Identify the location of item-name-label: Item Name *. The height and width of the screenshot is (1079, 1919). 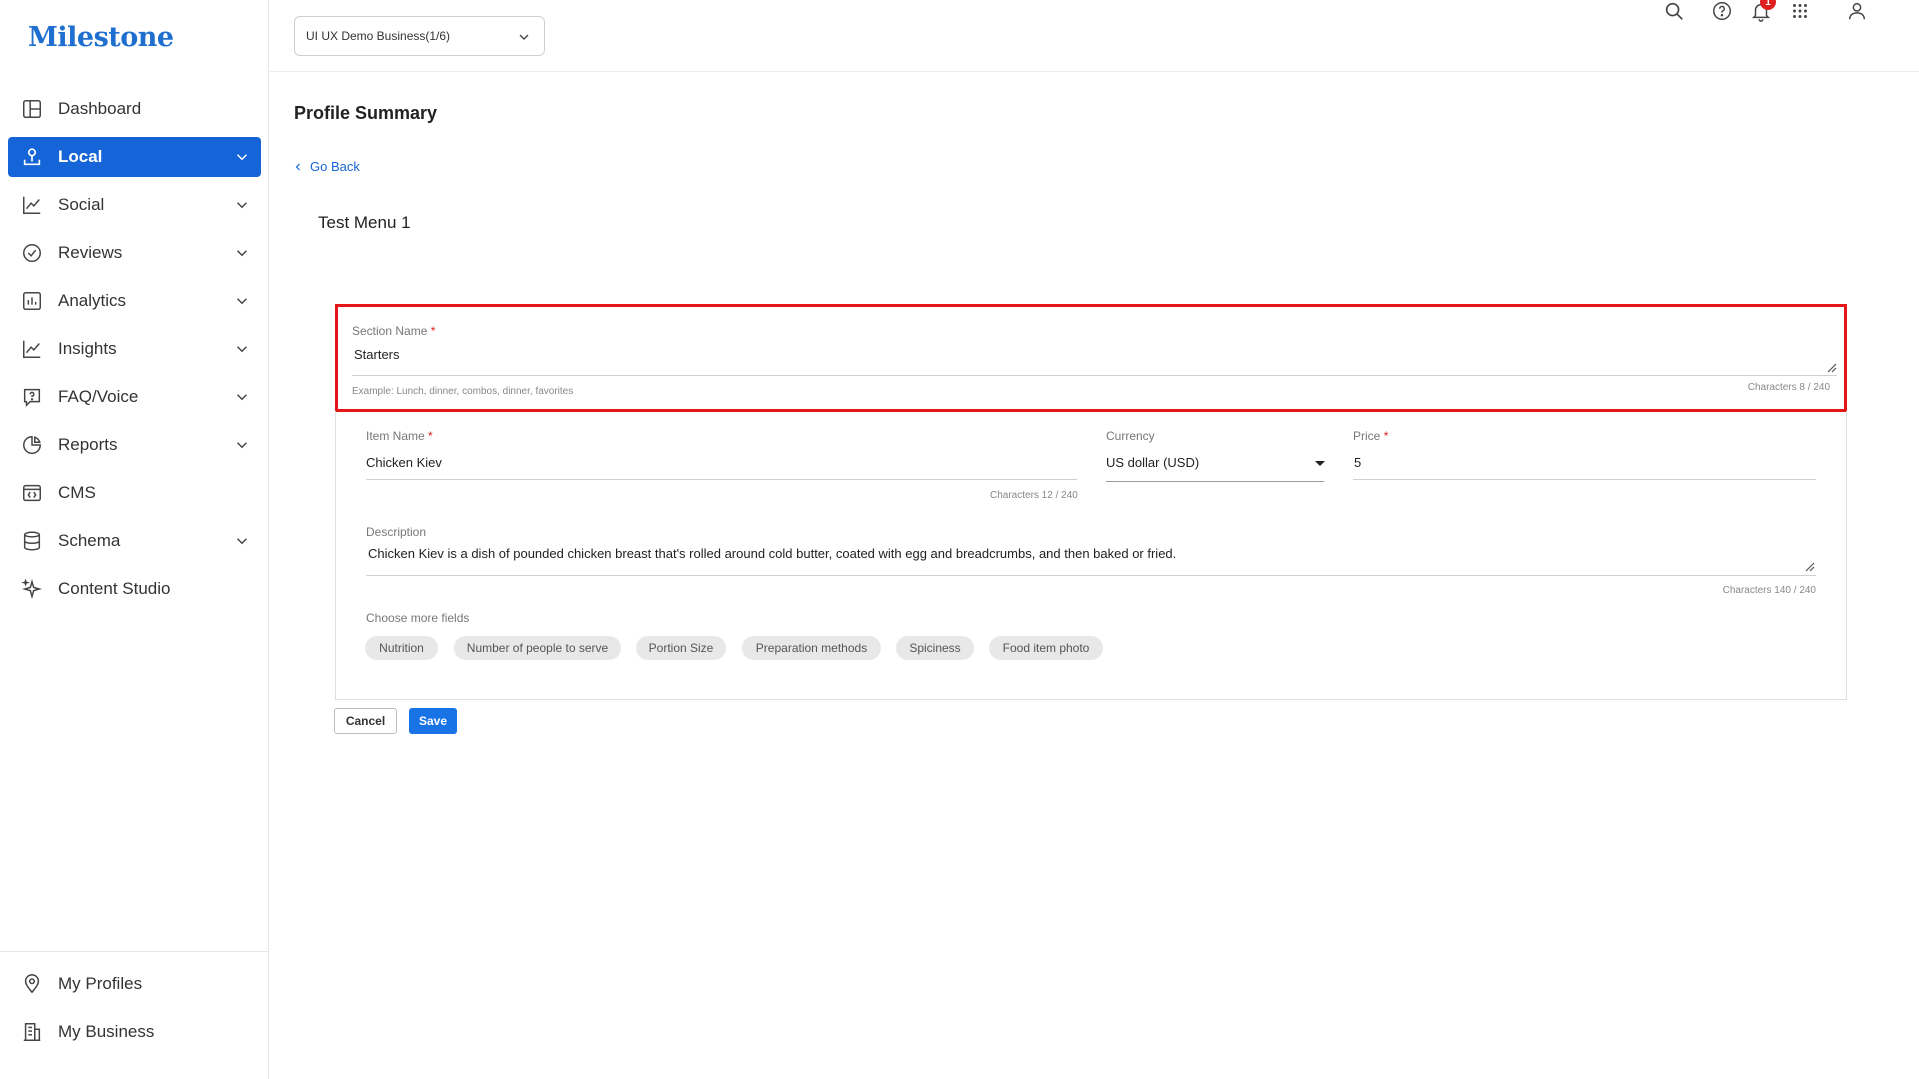
(399, 436).